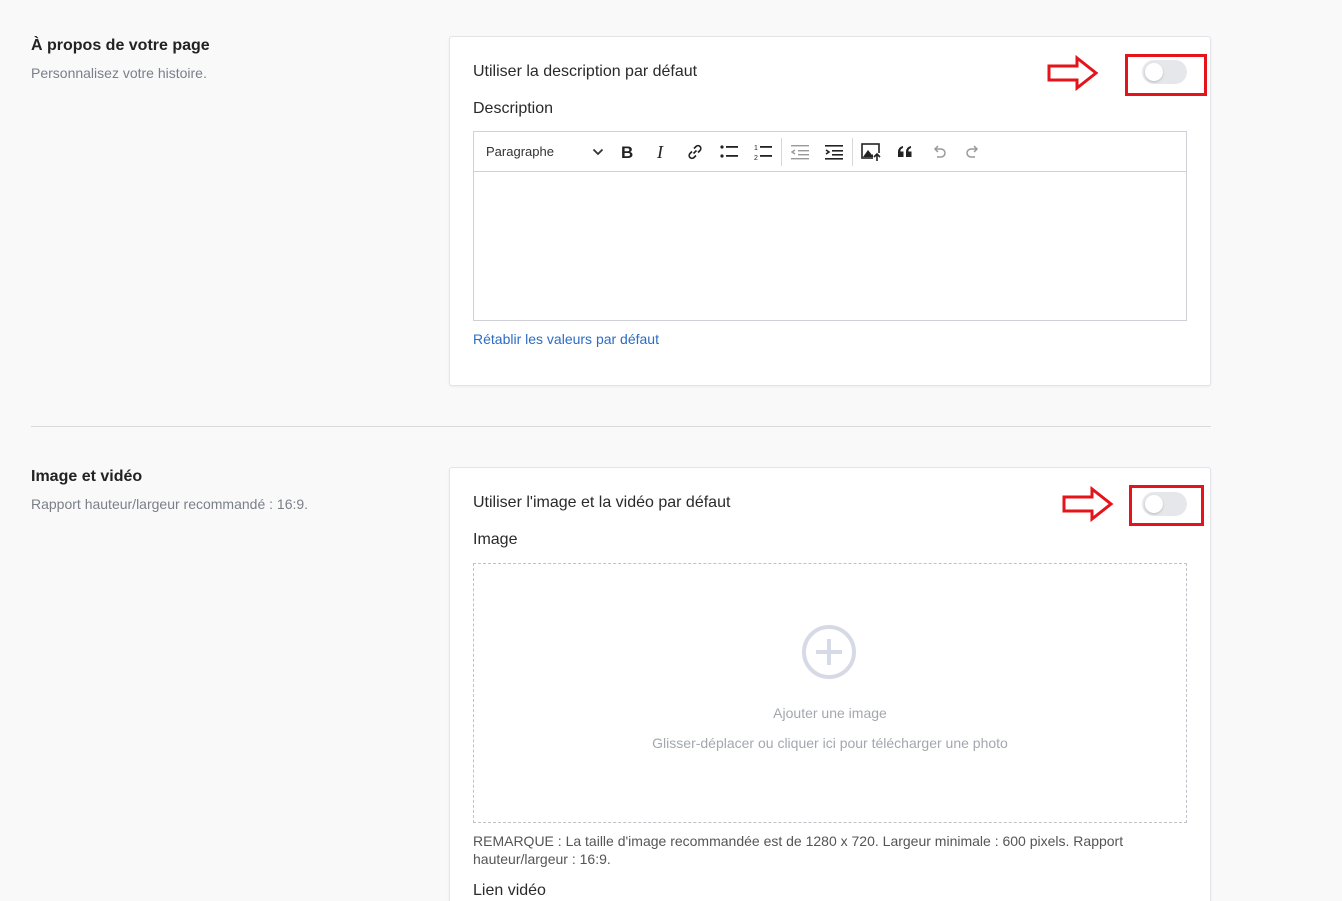  I want to click on numbered-list-icon: 1 2, so click(763, 153).